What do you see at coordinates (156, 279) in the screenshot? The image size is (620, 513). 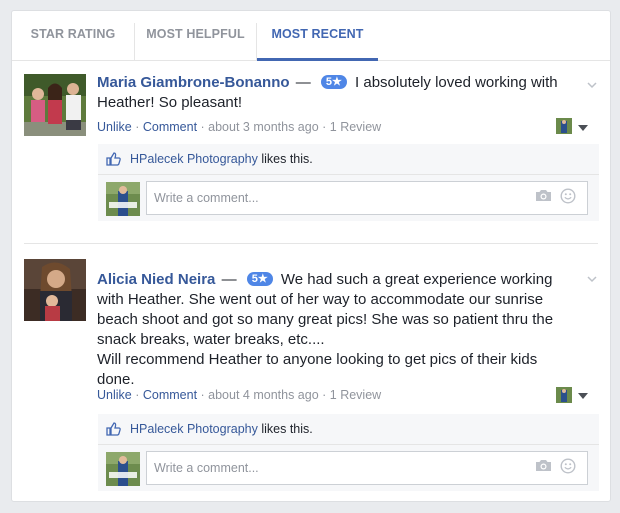 I see `reviewer-name: Alicia Nied Neira` at bounding box center [156, 279].